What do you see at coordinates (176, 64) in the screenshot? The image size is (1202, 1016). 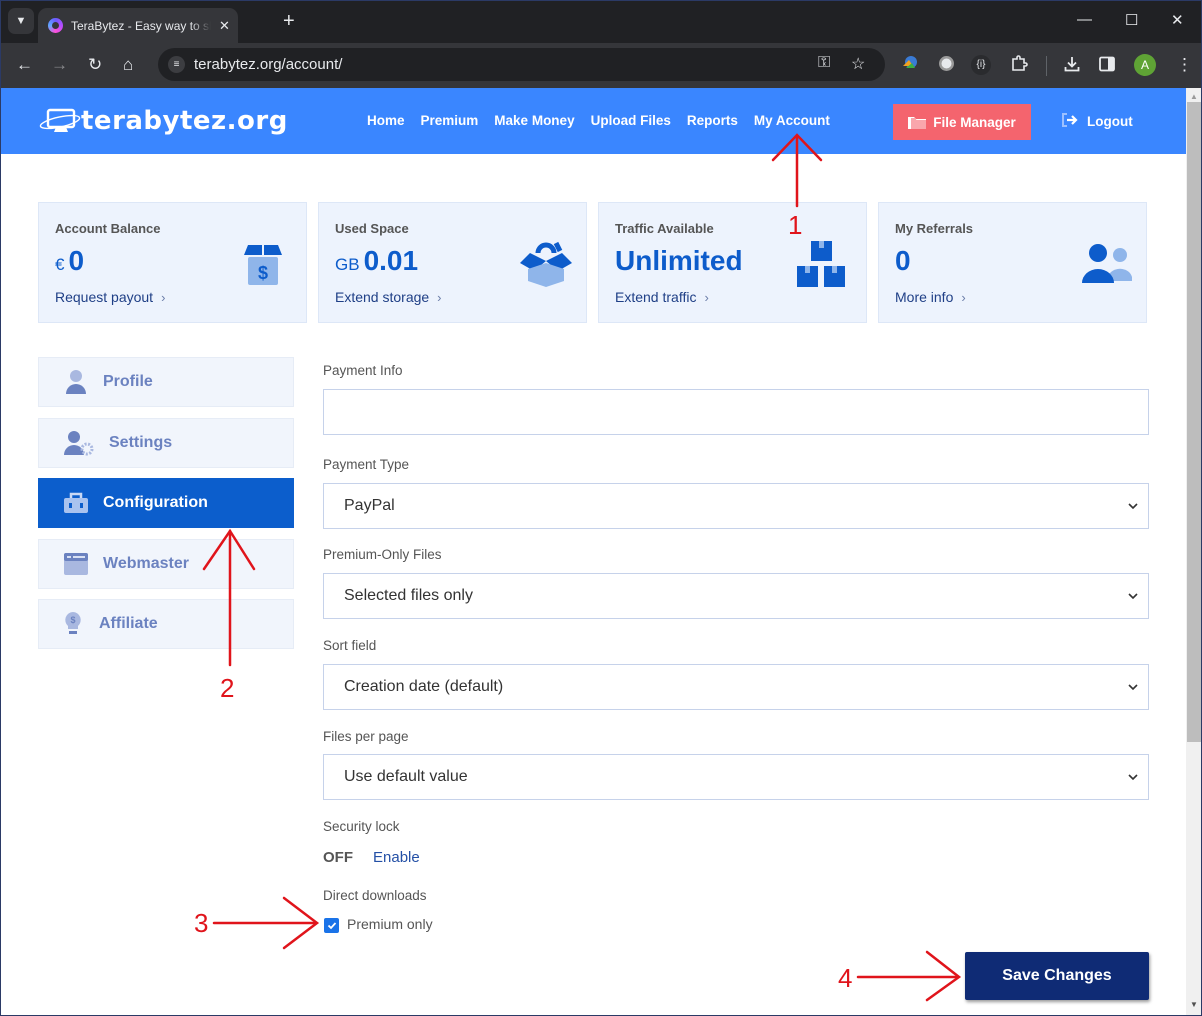 I see `tune-icon: ≡` at bounding box center [176, 64].